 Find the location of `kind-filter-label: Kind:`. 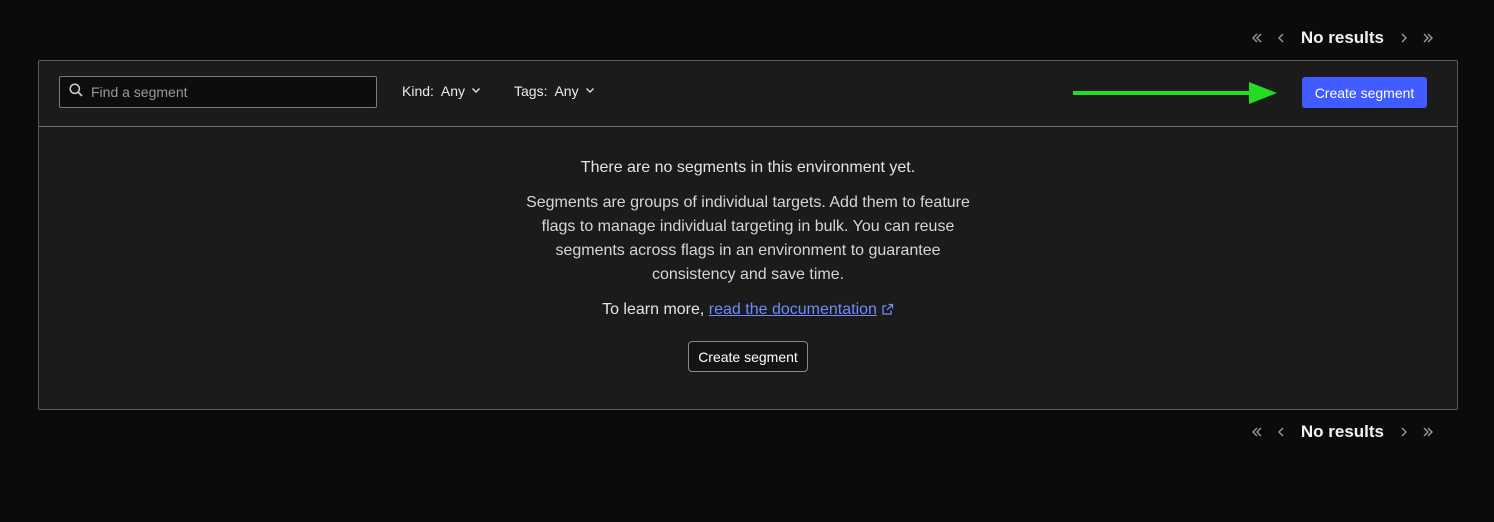

kind-filter-label: Kind: is located at coordinates (418, 91).